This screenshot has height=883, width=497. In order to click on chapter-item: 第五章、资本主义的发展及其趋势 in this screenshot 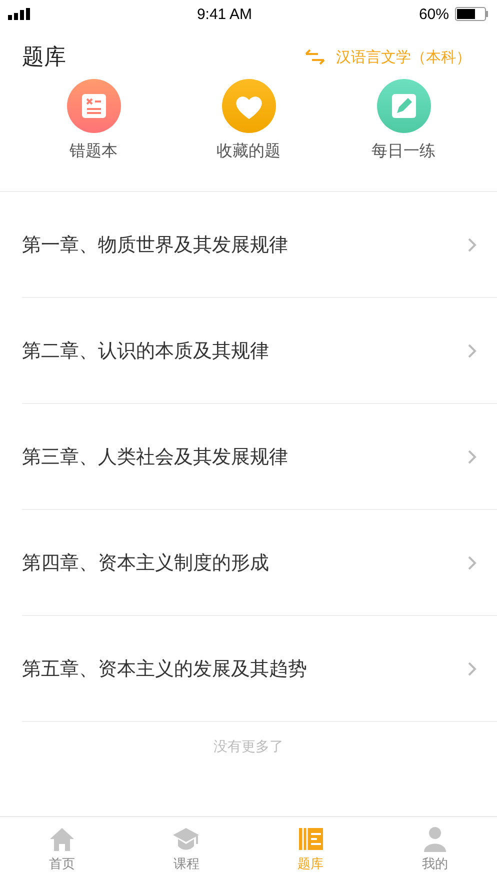, I will do `click(164, 669)`.